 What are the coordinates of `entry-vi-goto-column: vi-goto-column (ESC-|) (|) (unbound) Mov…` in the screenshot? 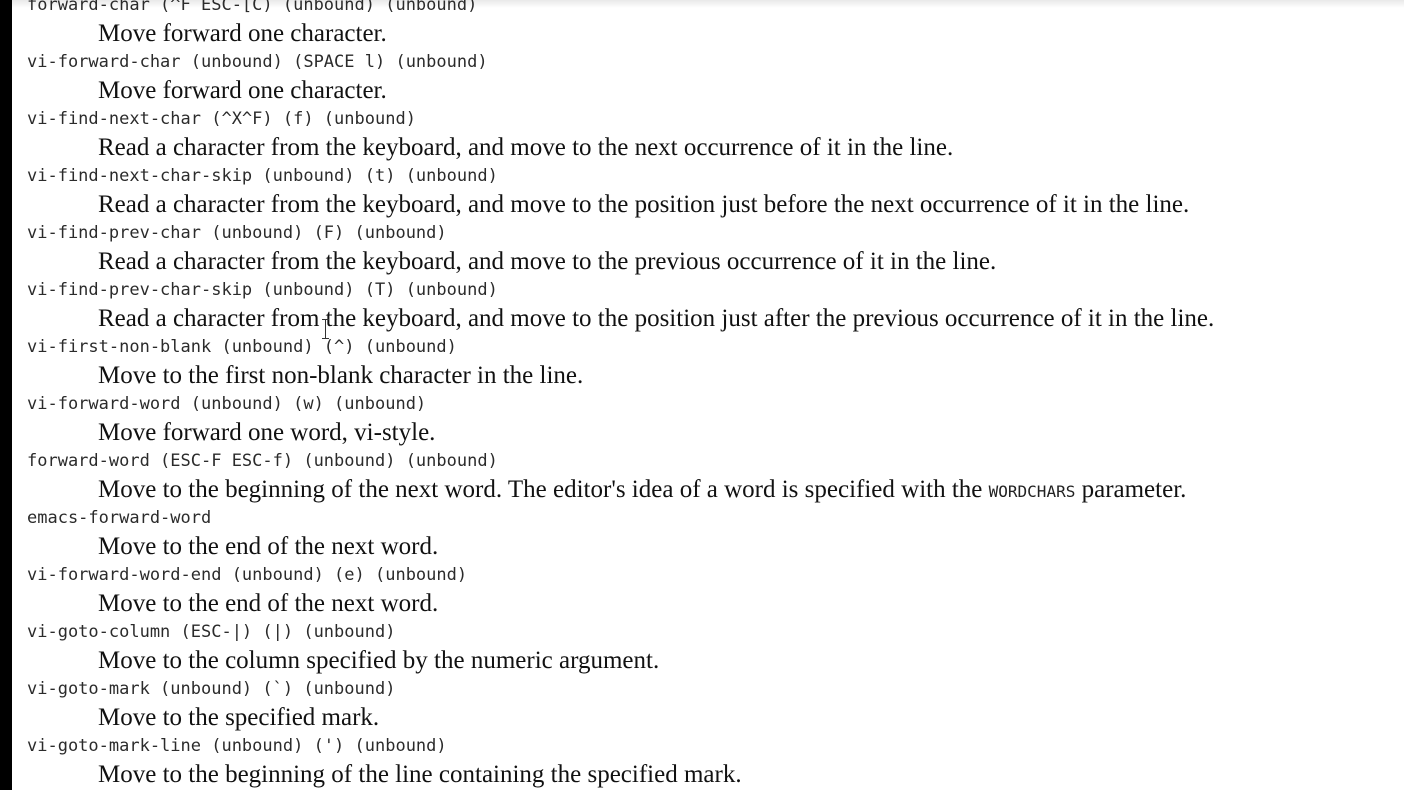 It's located at (712, 647).